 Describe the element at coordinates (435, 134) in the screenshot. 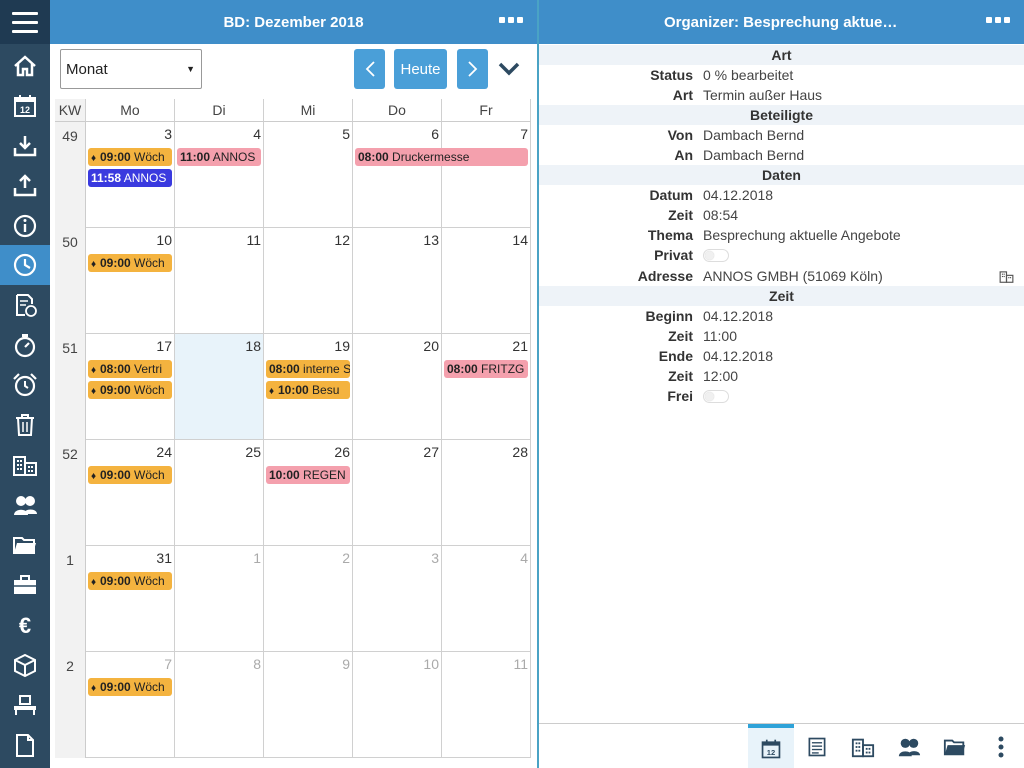

I see `day-number: 6` at that location.